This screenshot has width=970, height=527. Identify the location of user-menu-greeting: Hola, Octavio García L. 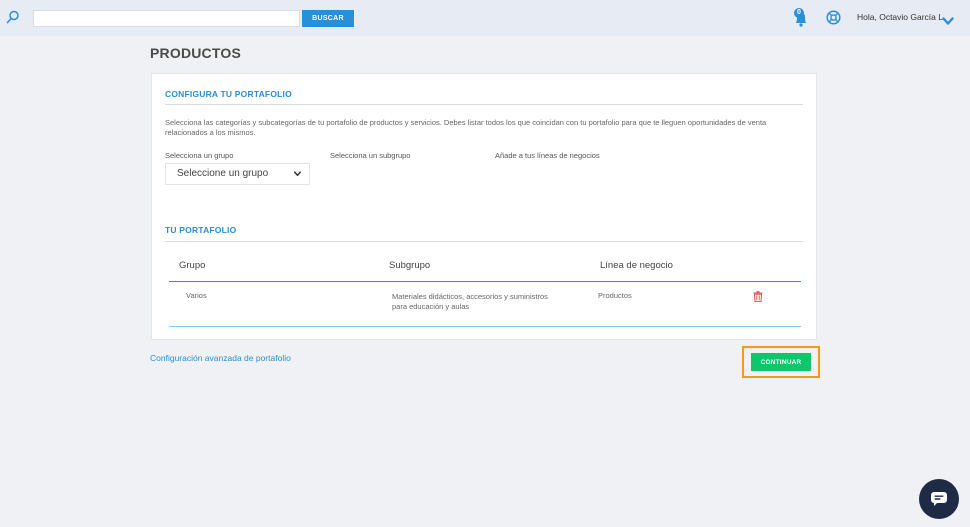
(900, 17).